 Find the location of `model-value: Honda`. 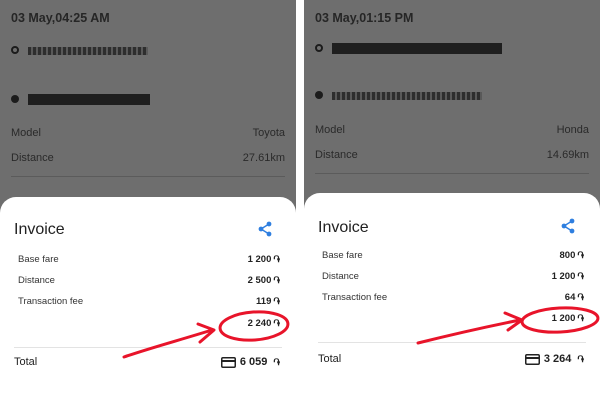

model-value: Honda is located at coordinates (572, 130).